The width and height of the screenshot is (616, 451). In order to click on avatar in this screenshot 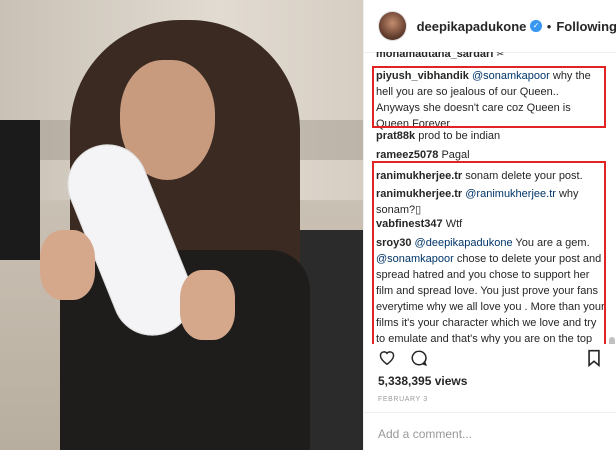, I will do `click(392, 26)`.